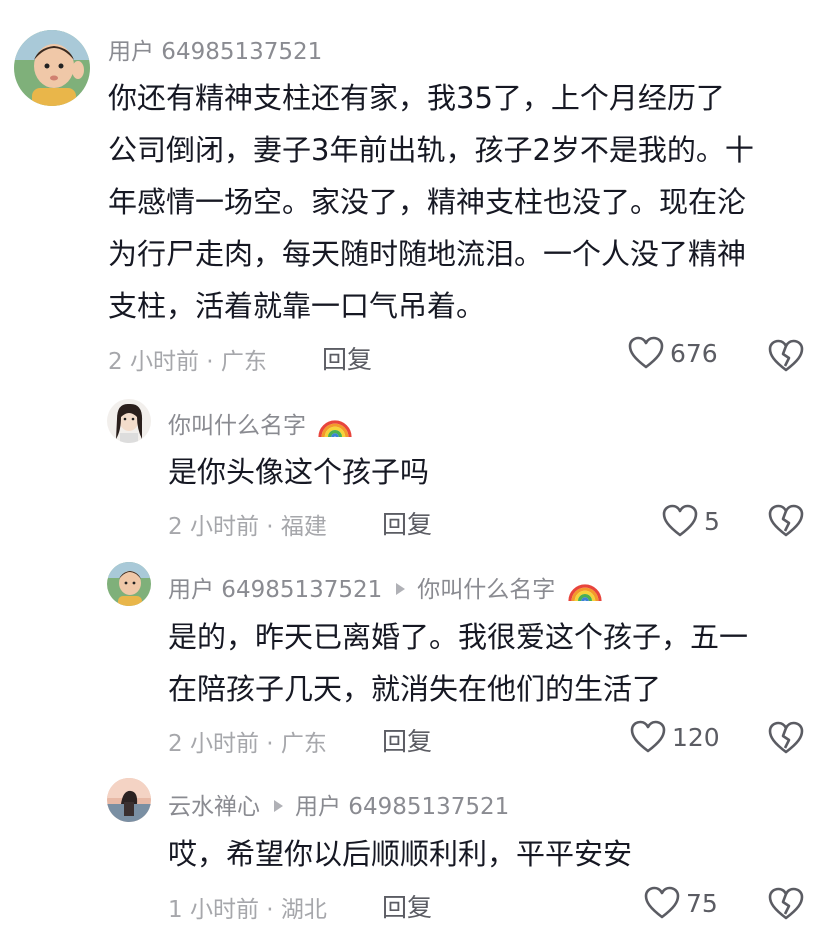 The width and height of the screenshot is (828, 941). Describe the element at coordinates (427, 202) in the screenshot. I see `comment-text-line: 年感情一场空。家没了，精神支柱也没了。现在沦` at that location.